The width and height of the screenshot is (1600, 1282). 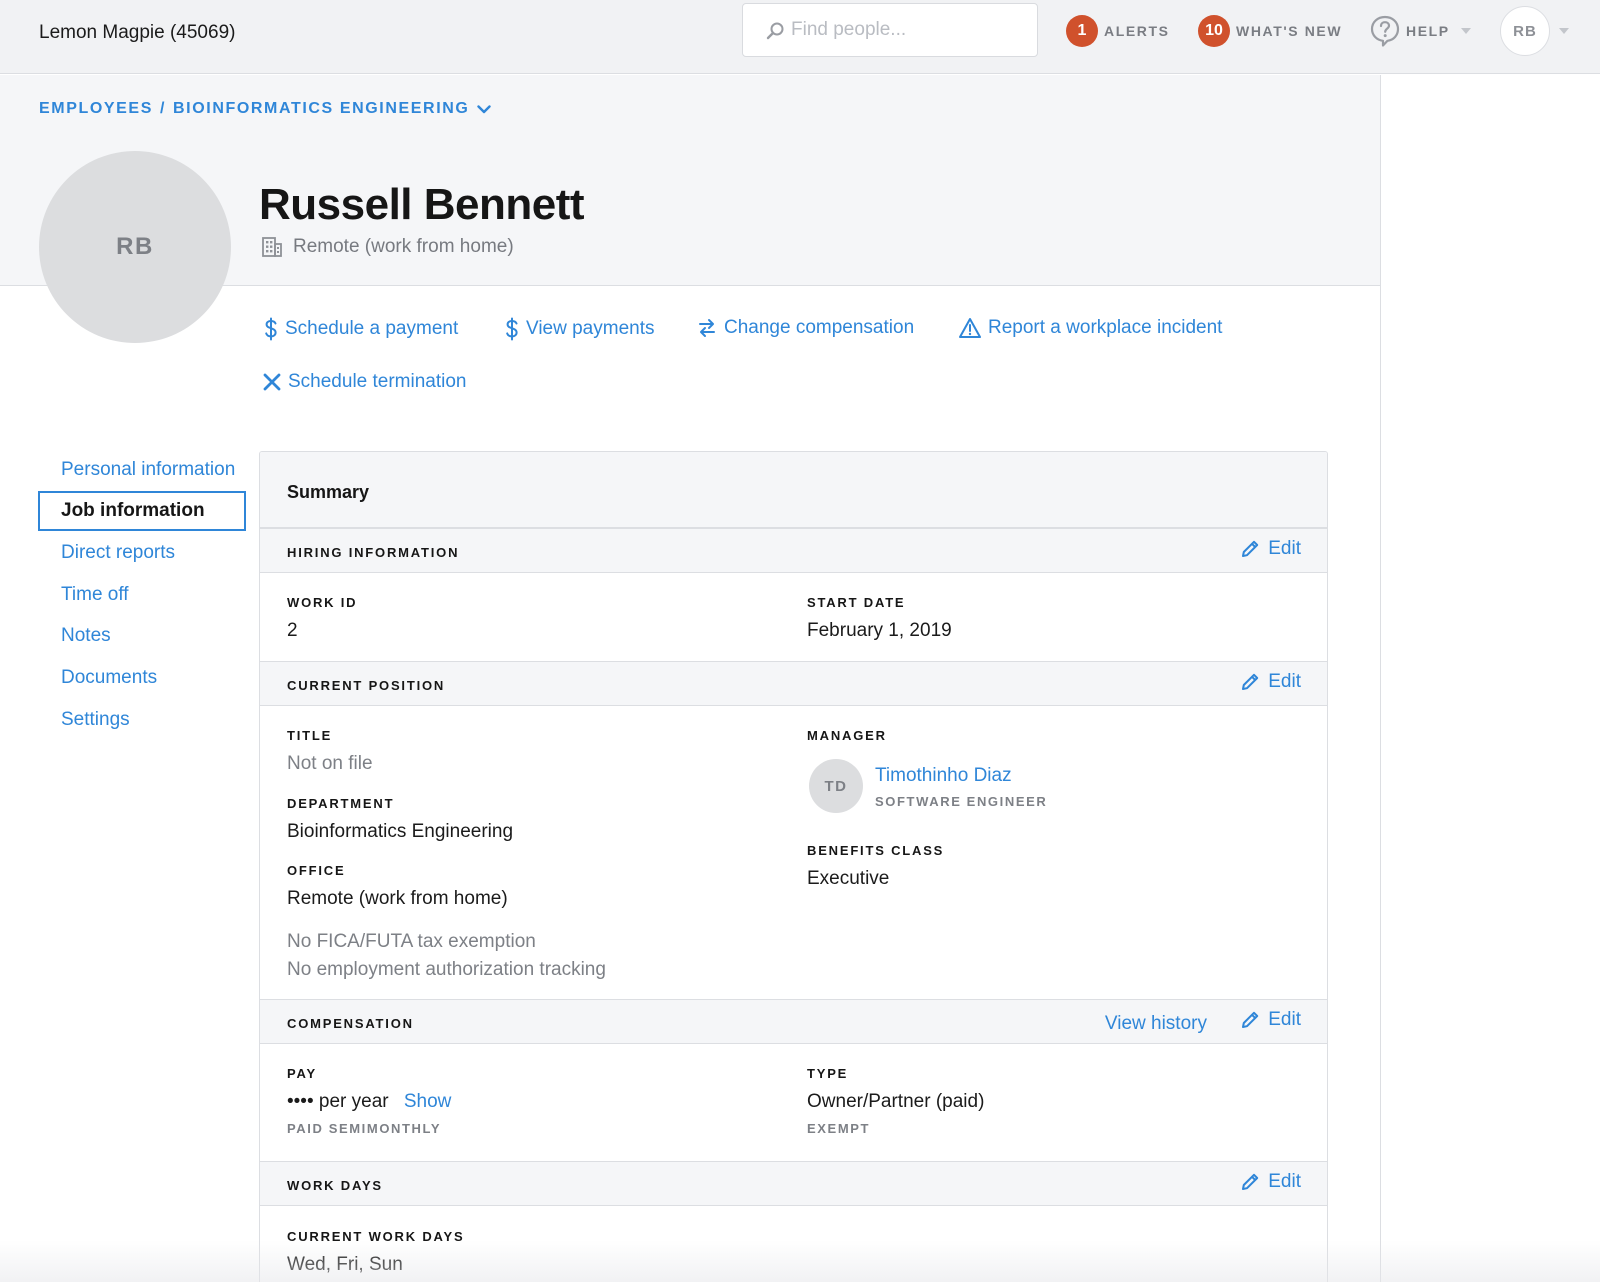 What do you see at coordinates (1156, 1024) in the screenshot?
I see `view-history-link: View history` at bounding box center [1156, 1024].